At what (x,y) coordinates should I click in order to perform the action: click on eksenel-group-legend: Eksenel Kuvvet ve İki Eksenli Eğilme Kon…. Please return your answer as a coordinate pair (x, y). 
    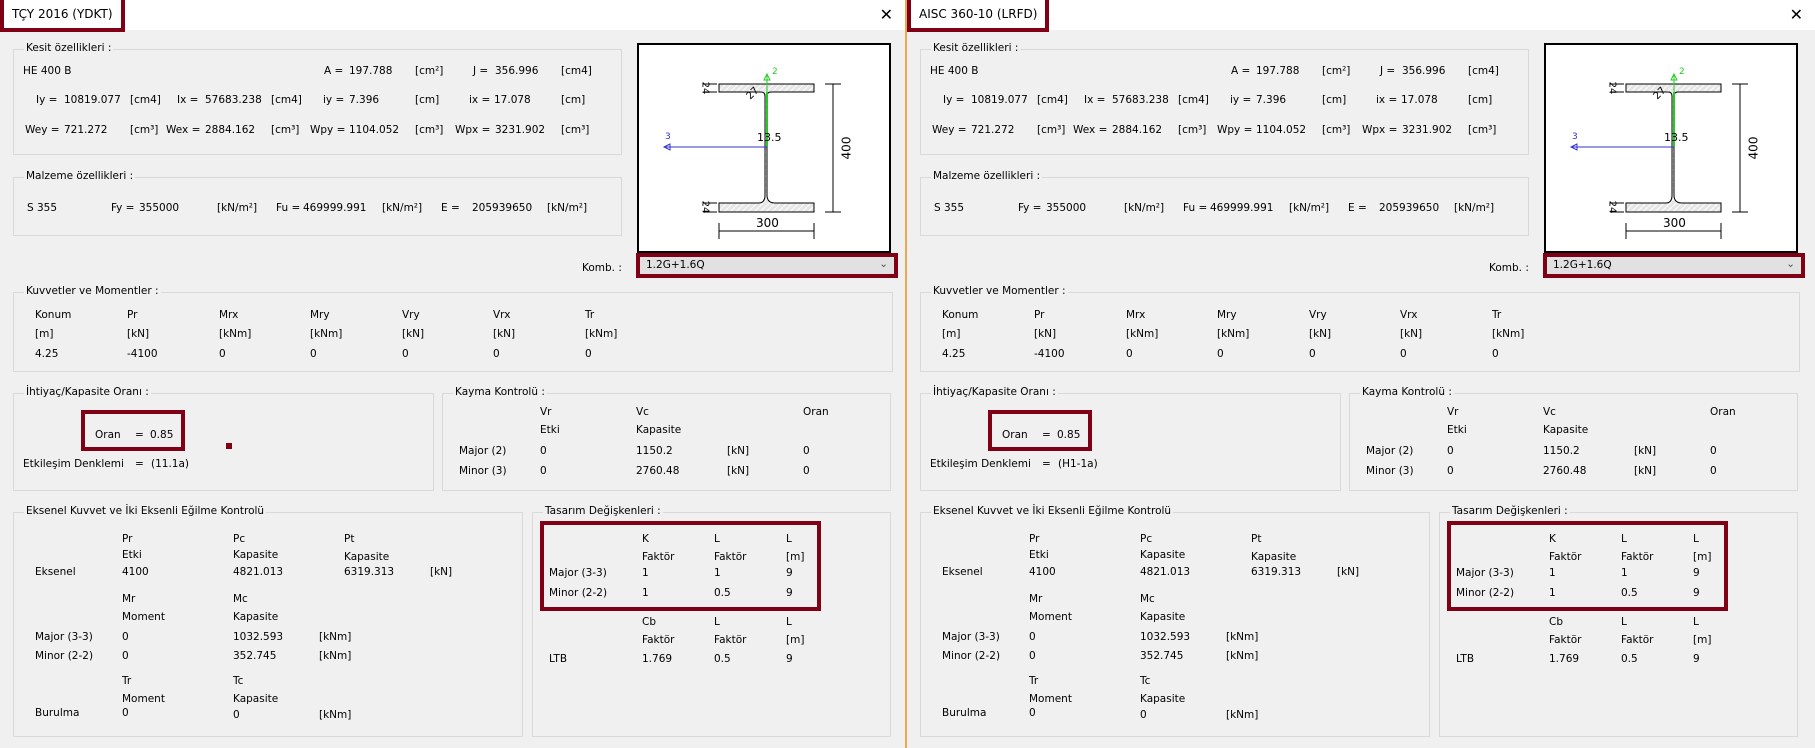
    Looking at the image, I should click on (145, 511).